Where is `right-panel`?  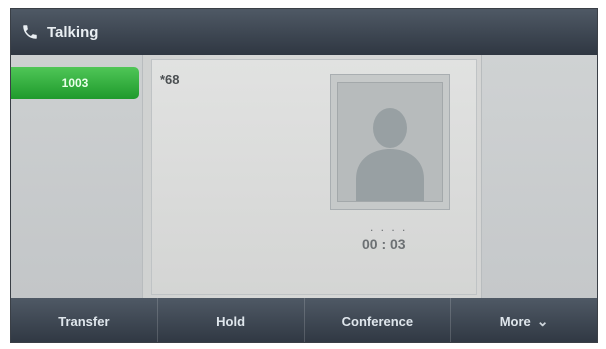
right-panel is located at coordinates (539, 176).